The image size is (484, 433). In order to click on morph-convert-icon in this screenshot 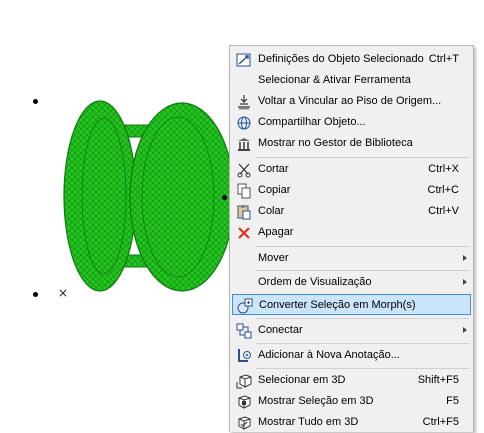, I will do `click(245, 306)`.